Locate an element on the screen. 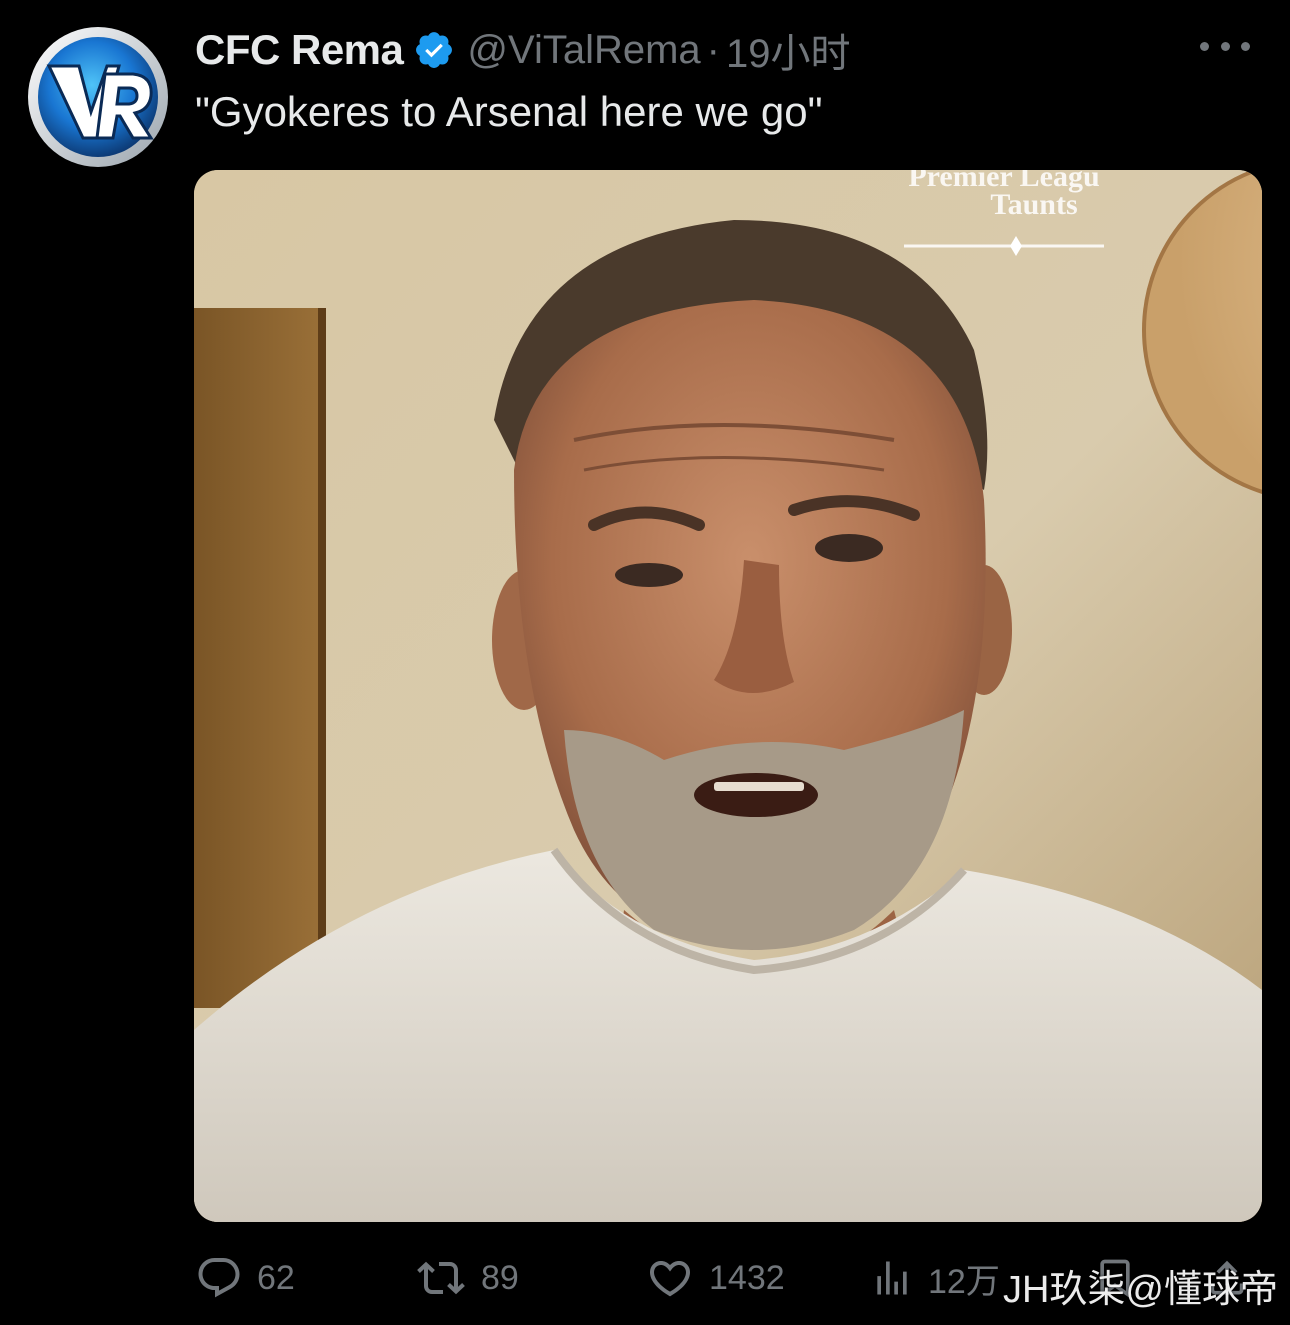  like-button: 1432 is located at coordinates (715, 1278).